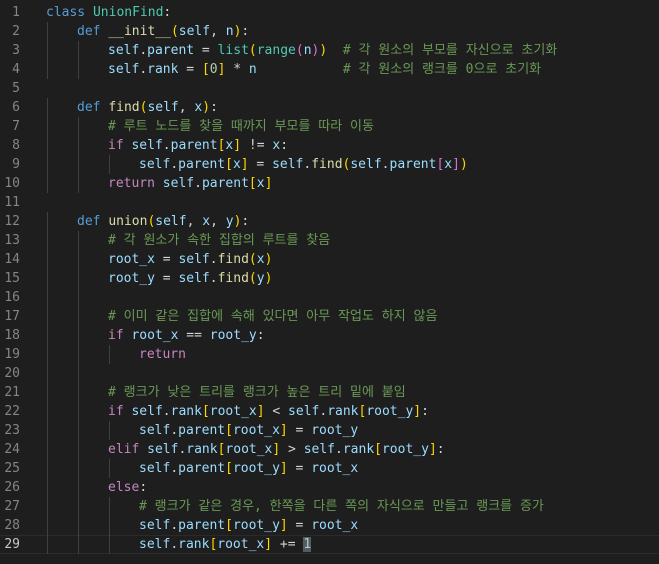 Image resolution: width=659 pixels, height=564 pixels. What do you see at coordinates (139, 31) in the screenshot?
I see `function-name: __init__` at bounding box center [139, 31].